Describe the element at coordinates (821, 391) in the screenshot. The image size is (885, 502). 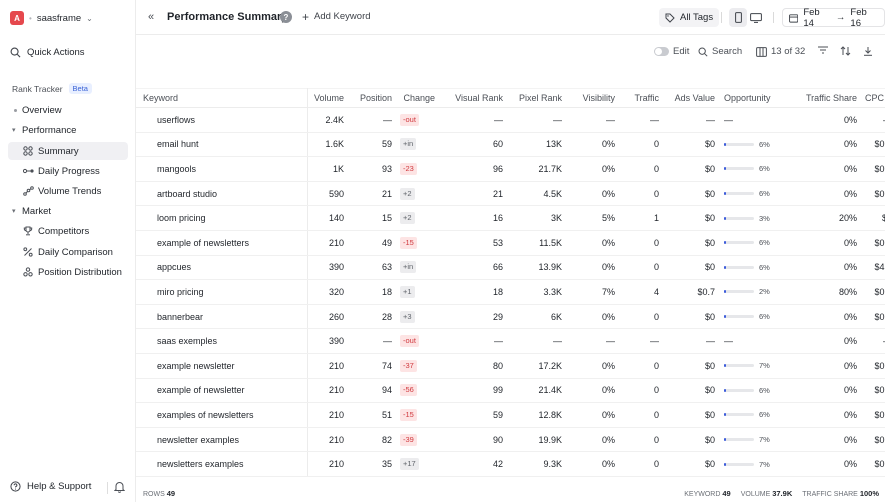
I see `cell-traffic-share: 0%` at that location.